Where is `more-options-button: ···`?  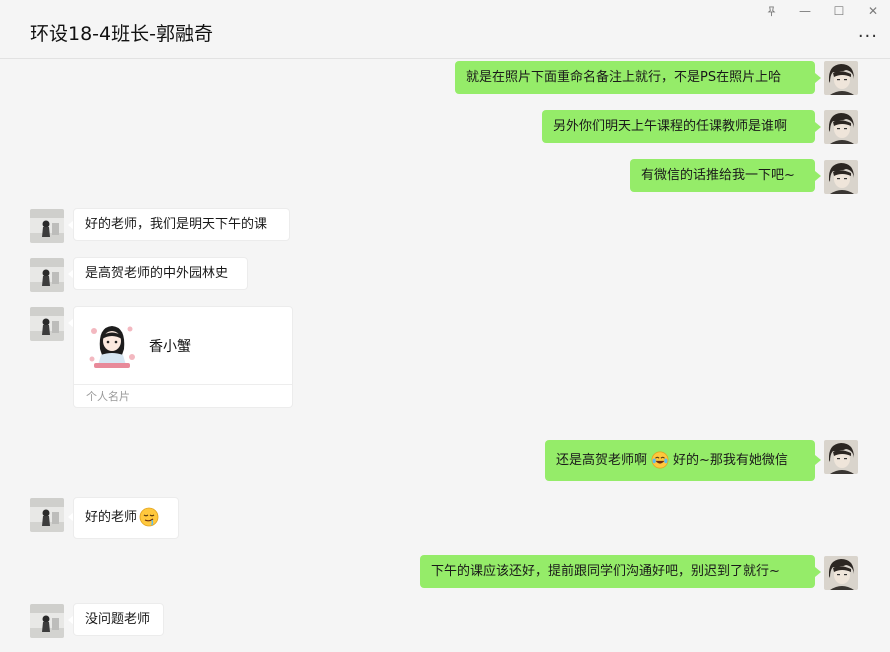 more-options-button: ··· is located at coordinates (868, 37).